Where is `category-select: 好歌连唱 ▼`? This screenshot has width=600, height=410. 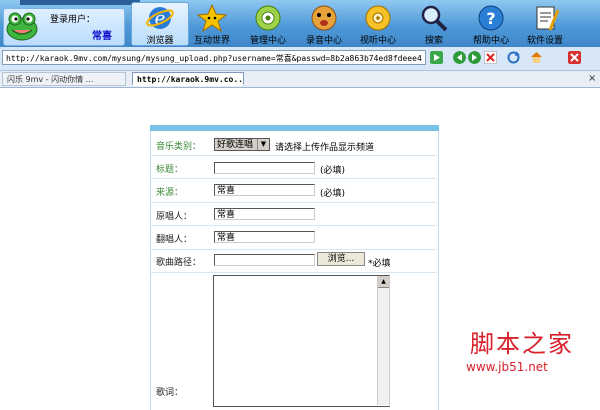 category-select: 好歌连唱 ▼ is located at coordinates (242, 144).